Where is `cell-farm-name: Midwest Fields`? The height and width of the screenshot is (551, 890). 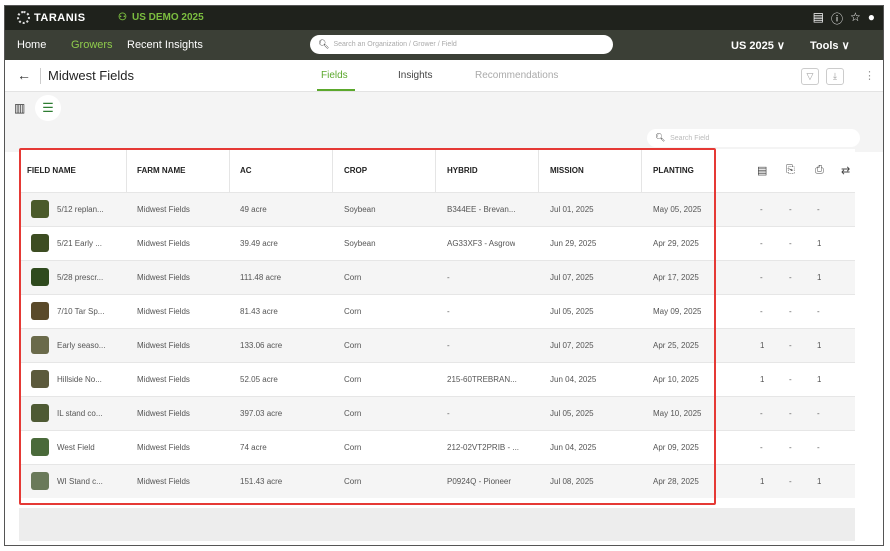
cell-farm-name: Midwest Fields is located at coordinates (163, 345).